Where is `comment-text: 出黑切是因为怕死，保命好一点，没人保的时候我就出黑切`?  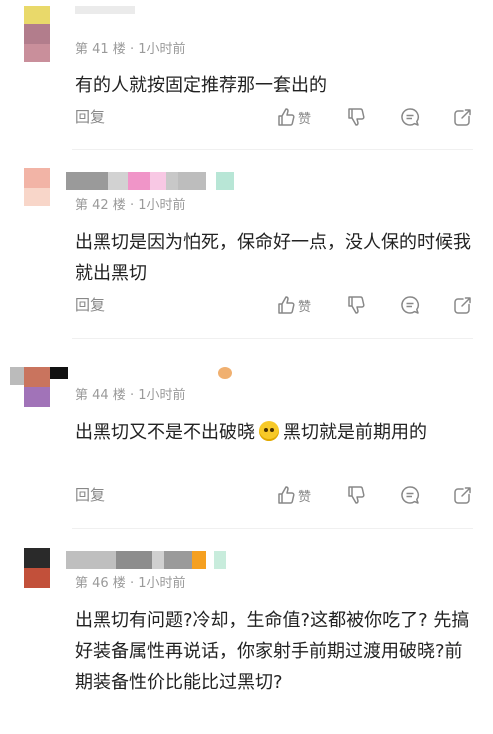
comment-text: 出黑切是因为怕死，保命好一点，没人保的时候我就出黑切 is located at coordinates (273, 258).